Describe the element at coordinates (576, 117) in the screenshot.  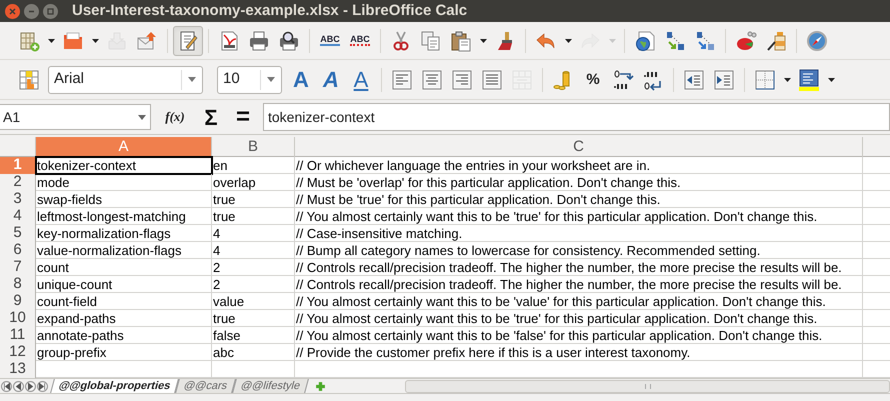
I see `formula-input: tokenizer-context` at that location.